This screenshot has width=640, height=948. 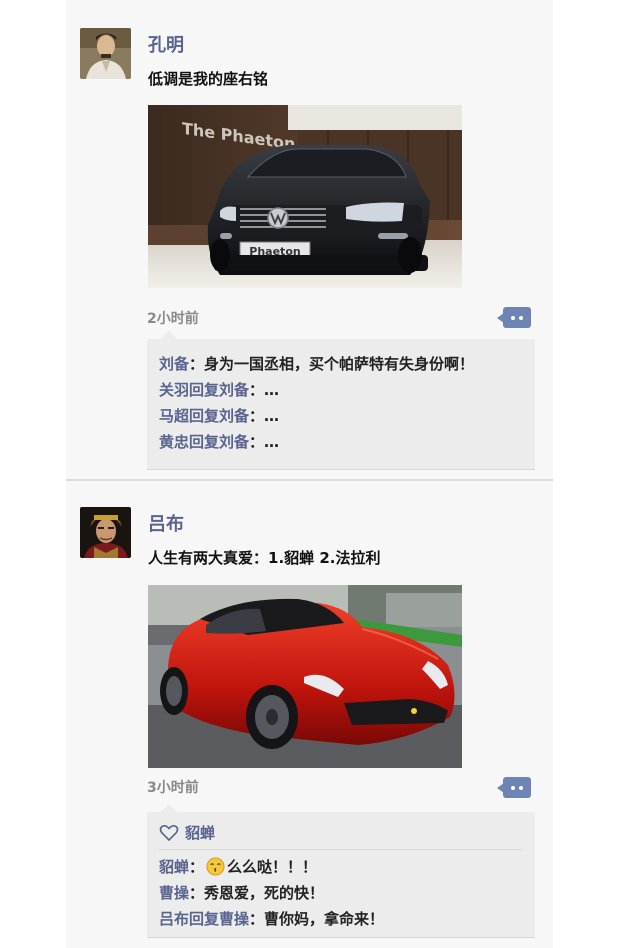 What do you see at coordinates (208, 79) in the screenshot?
I see `post-text: 低调是我的座右铭` at bounding box center [208, 79].